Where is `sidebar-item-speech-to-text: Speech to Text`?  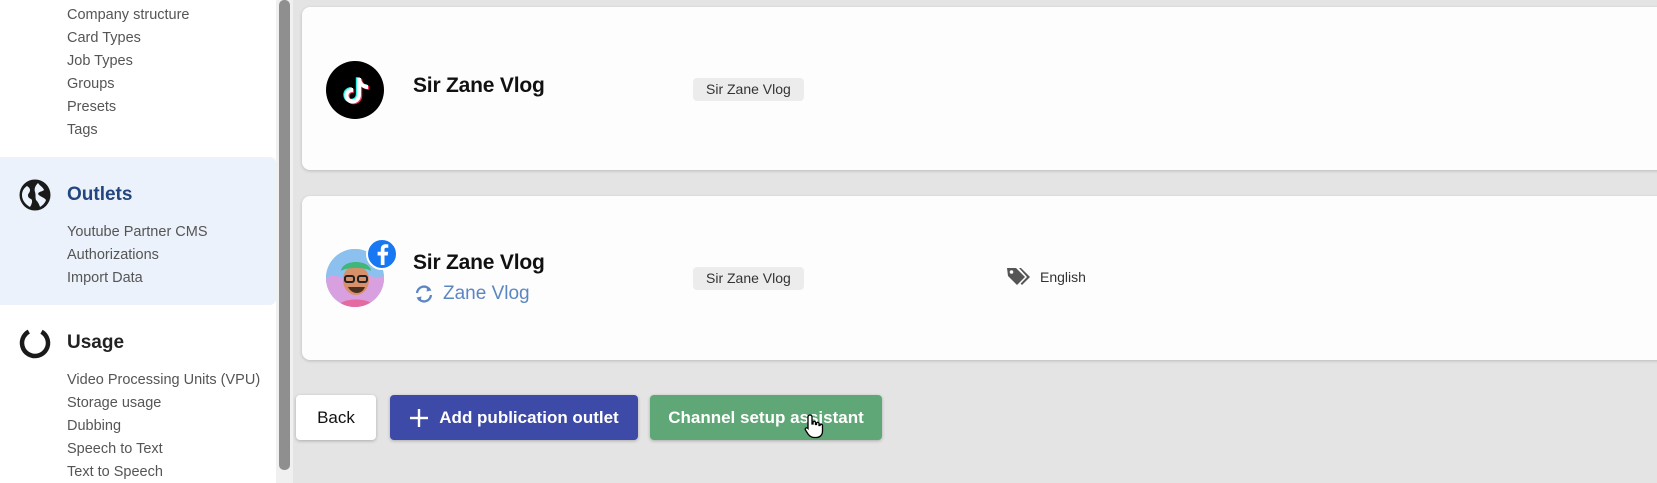
sidebar-item-speech-to-text: Speech to Text is located at coordinates (115, 449).